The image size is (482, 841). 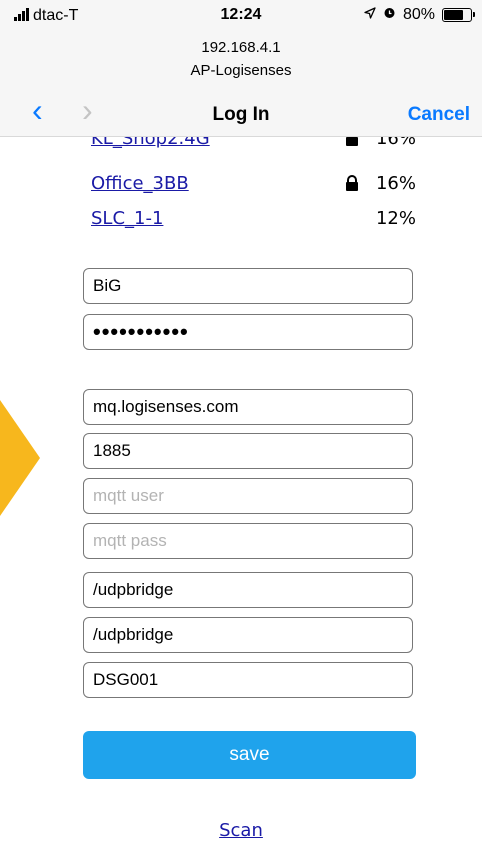 I want to click on scan-link: Scan, so click(x=241, y=830).